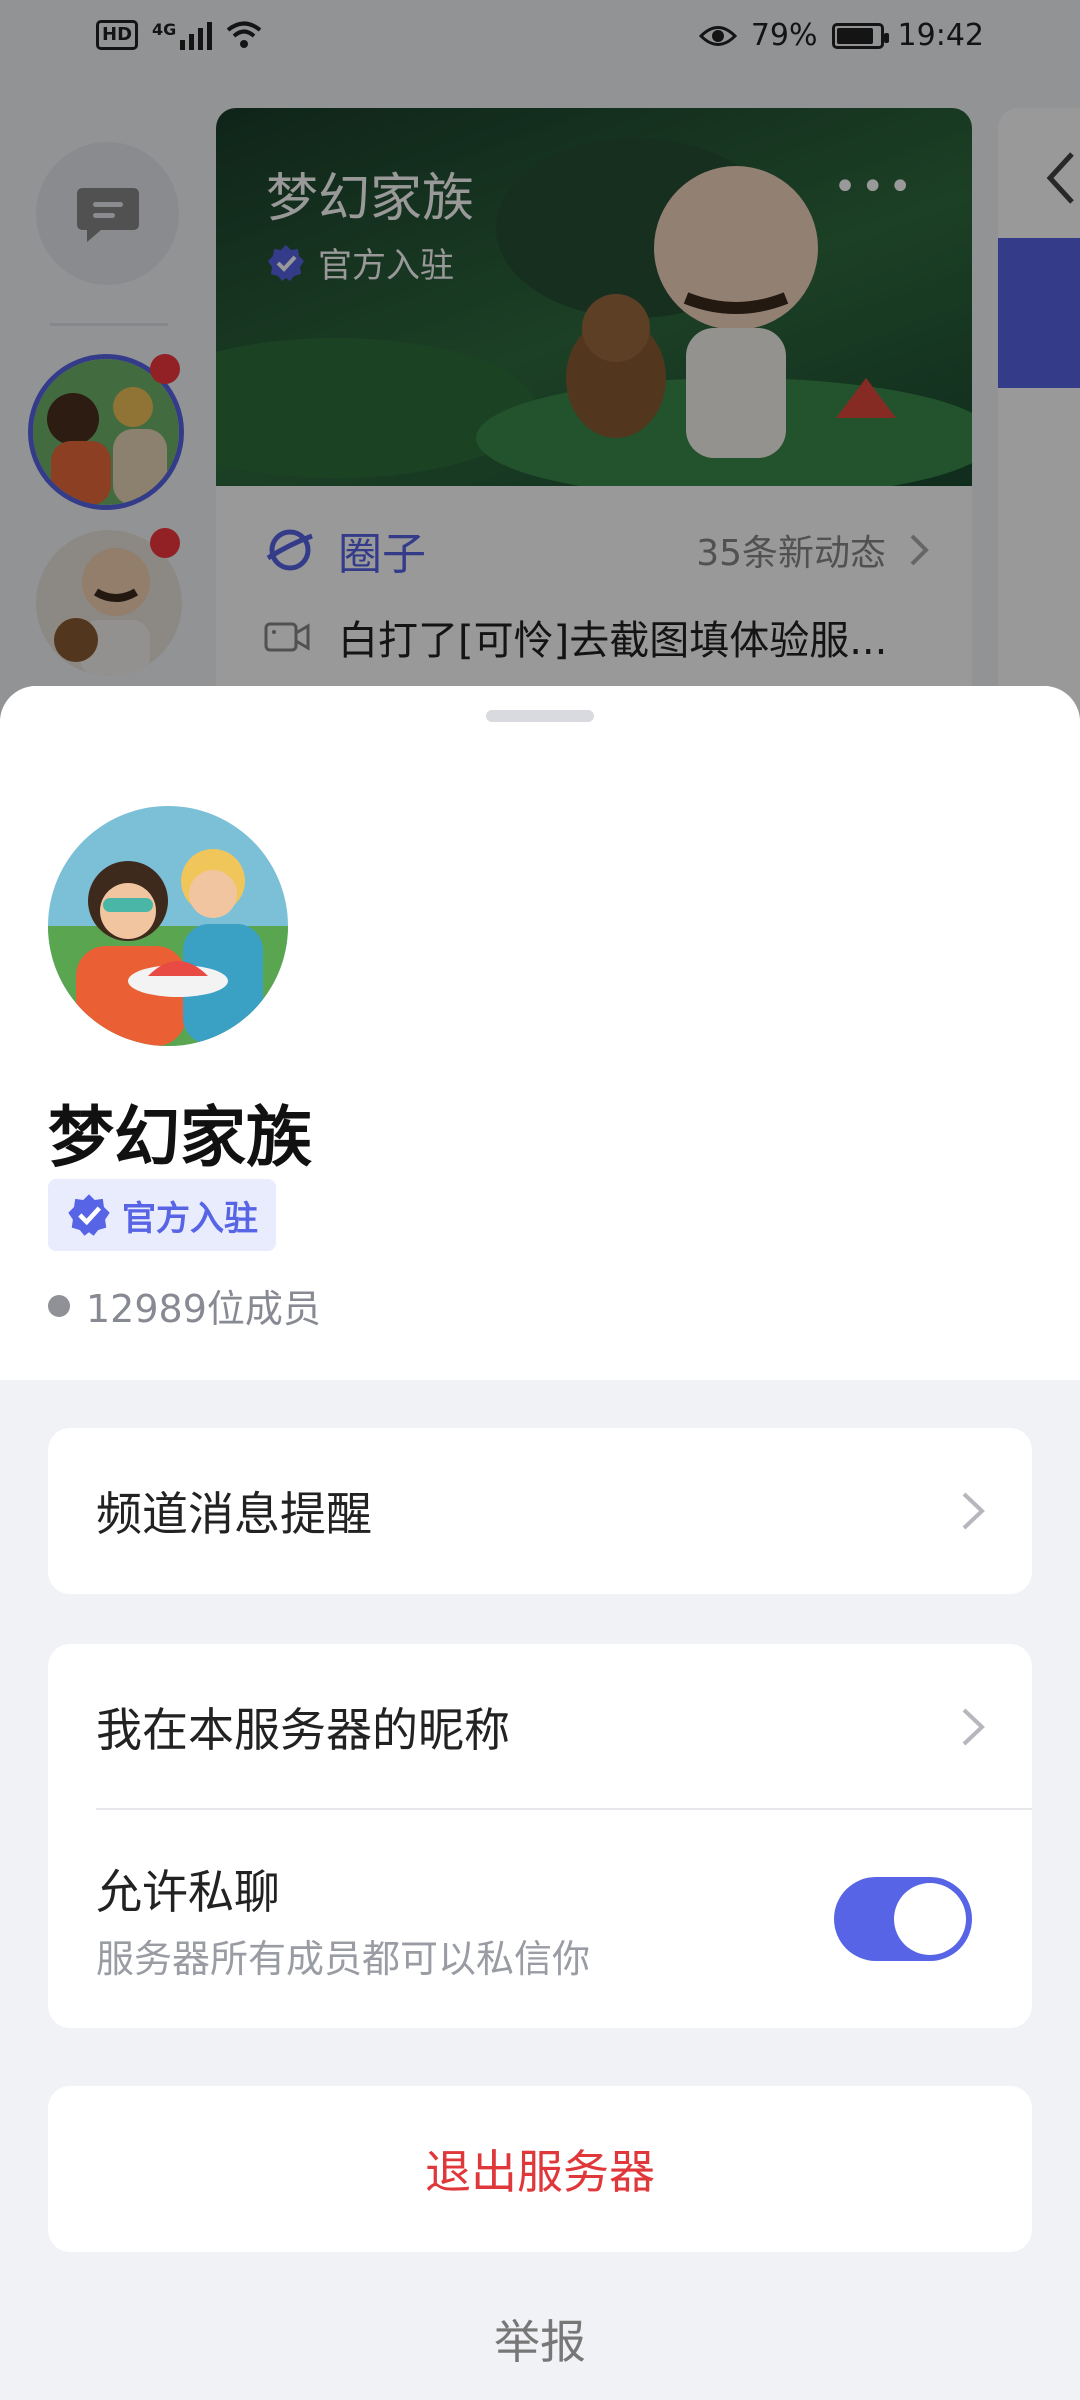 Image resolution: width=1080 pixels, height=2400 pixels. I want to click on nickname-label: 我在本服务器的昵称, so click(303, 1730).